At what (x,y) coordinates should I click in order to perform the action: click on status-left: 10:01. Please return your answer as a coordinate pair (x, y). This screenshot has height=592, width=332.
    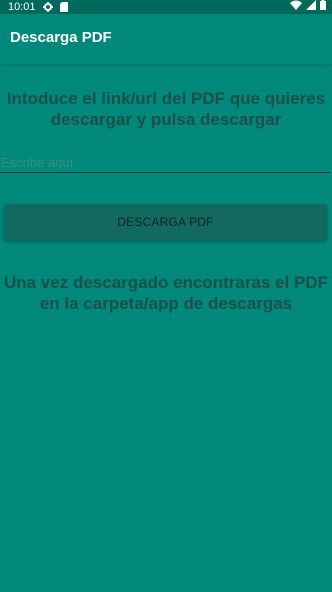
    Looking at the image, I should click on (38, 7).